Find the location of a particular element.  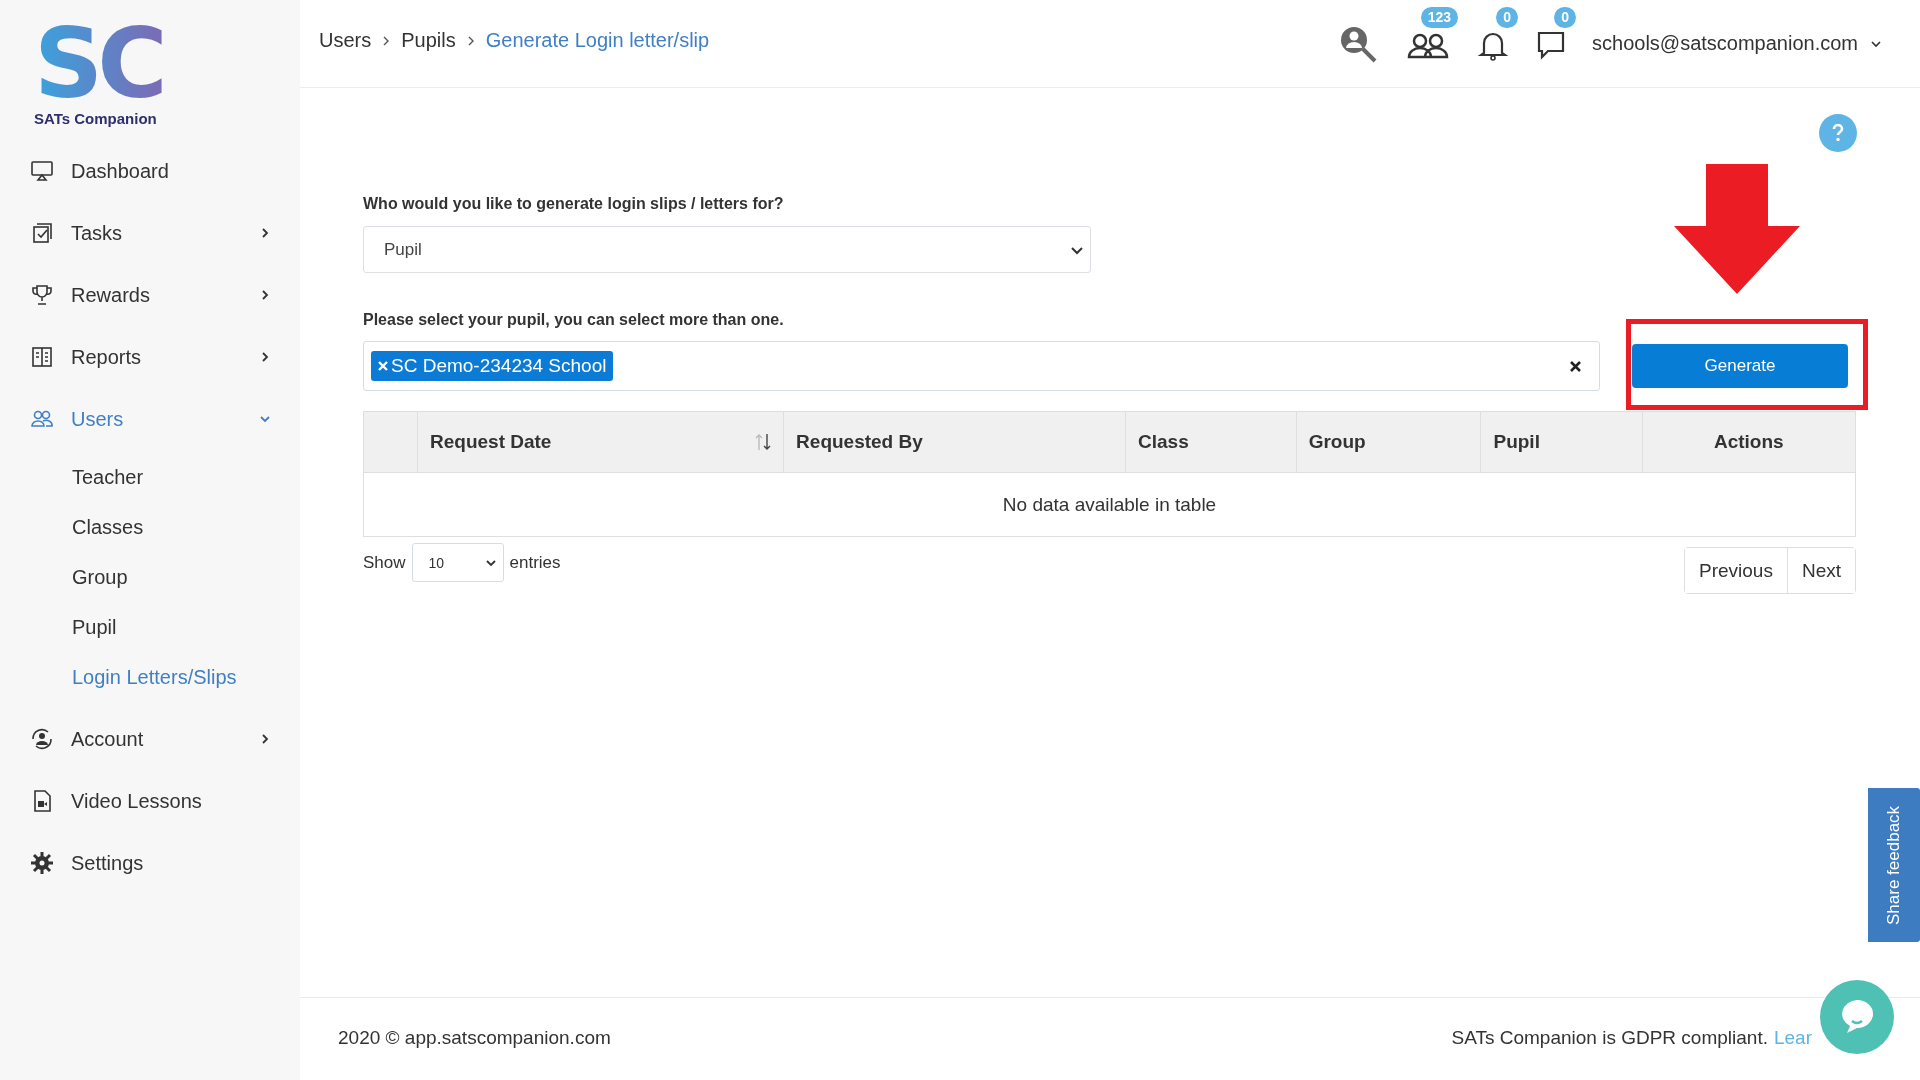

account-icon is located at coordinates (42, 739).